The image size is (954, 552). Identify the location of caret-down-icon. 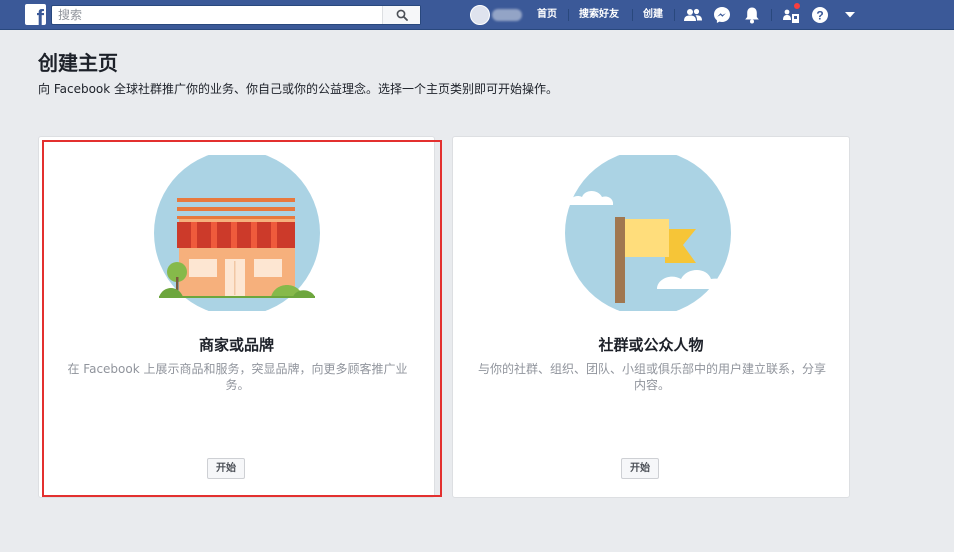
(850, 15).